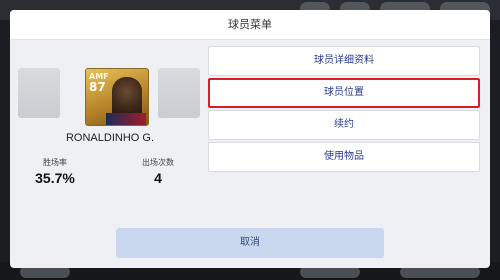  I want to click on previous-player-card, so click(39, 93).